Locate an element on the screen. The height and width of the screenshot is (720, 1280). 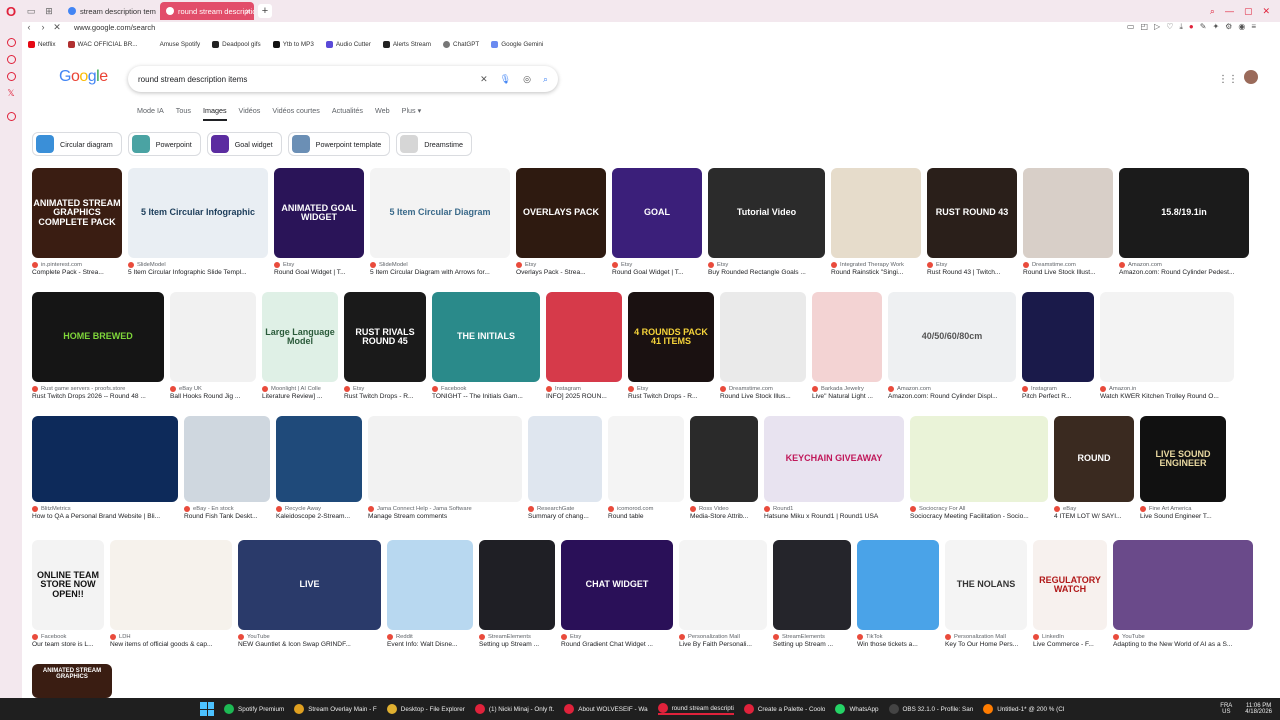
search-icon: ⌕ is located at coordinates (545, 79).